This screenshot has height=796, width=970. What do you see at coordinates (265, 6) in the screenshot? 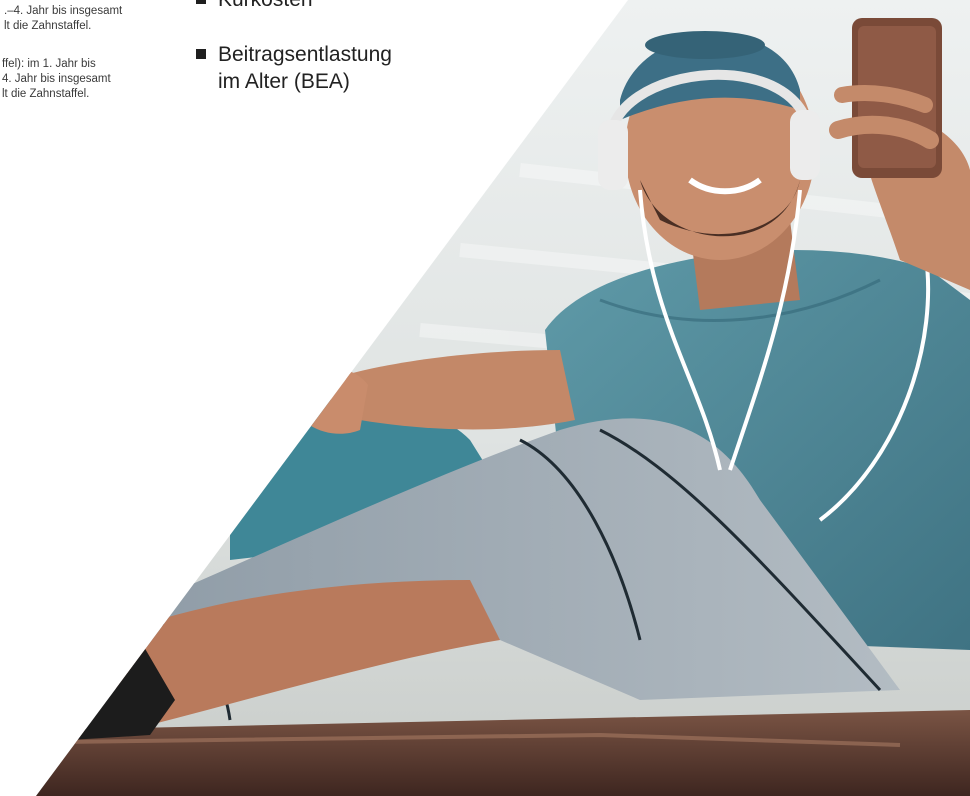
I see `benefit-label: Kurkosten` at bounding box center [265, 6].